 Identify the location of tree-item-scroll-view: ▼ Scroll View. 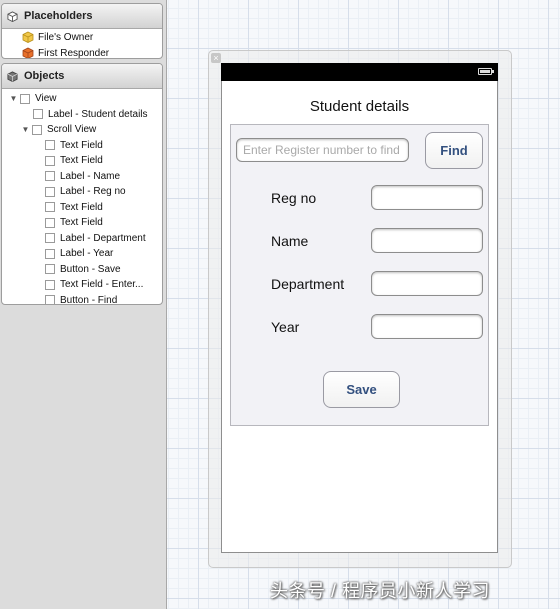
(82, 130).